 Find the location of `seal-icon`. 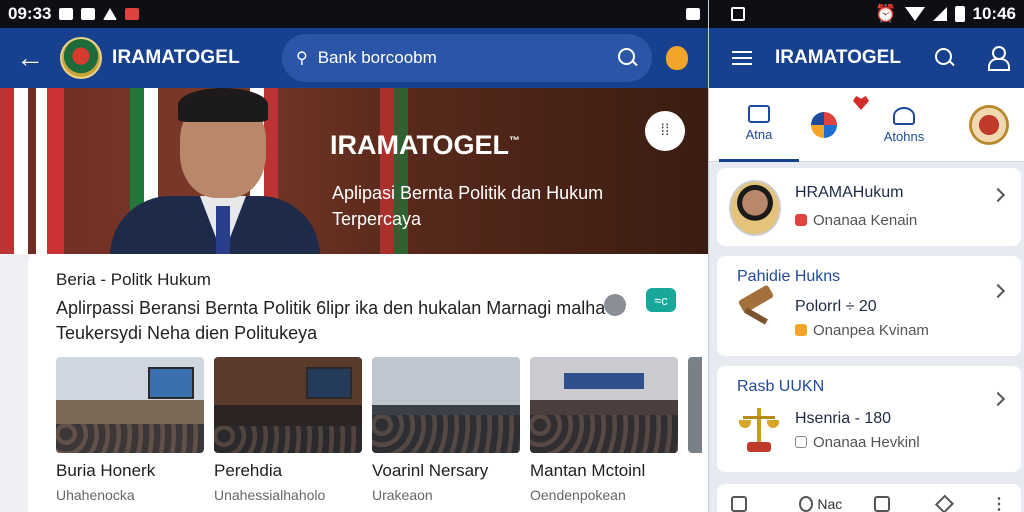

seal-icon is located at coordinates (989, 125).